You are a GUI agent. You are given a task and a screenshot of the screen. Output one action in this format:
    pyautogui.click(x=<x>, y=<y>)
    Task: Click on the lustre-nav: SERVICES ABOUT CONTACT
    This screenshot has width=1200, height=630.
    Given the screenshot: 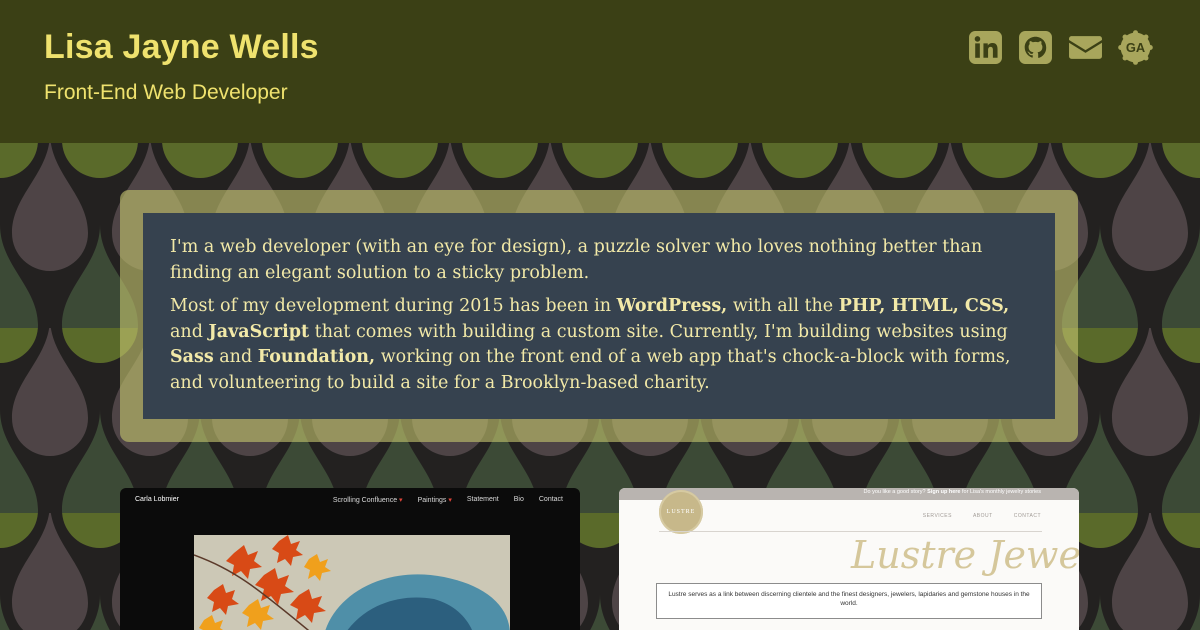 What is the action you would take?
    pyautogui.click(x=982, y=516)
    